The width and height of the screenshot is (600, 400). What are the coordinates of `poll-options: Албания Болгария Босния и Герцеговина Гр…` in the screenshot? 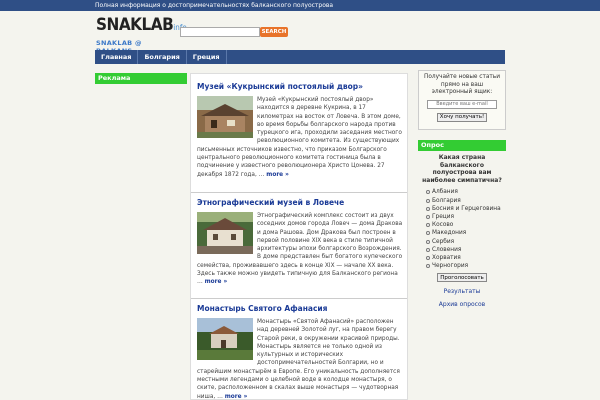 It's located at (462, 229).